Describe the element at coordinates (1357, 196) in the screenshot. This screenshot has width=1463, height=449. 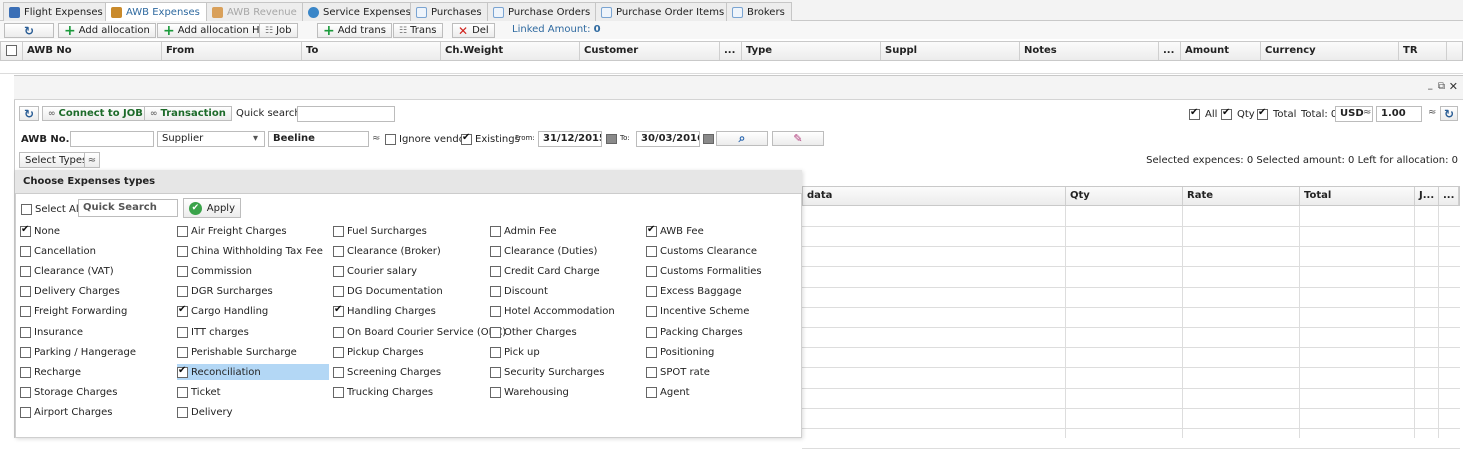
I see `column-total: Total` at that location.